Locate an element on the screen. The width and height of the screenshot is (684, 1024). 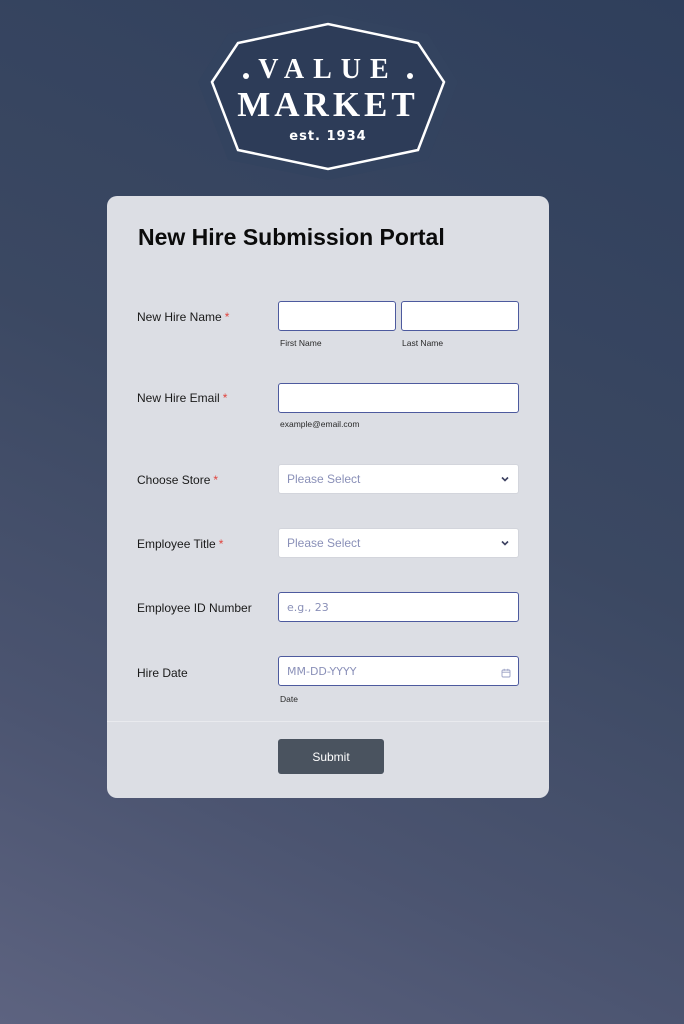
new-hire-email-label-text: New Hire Email is located at coordinates (178, 398).